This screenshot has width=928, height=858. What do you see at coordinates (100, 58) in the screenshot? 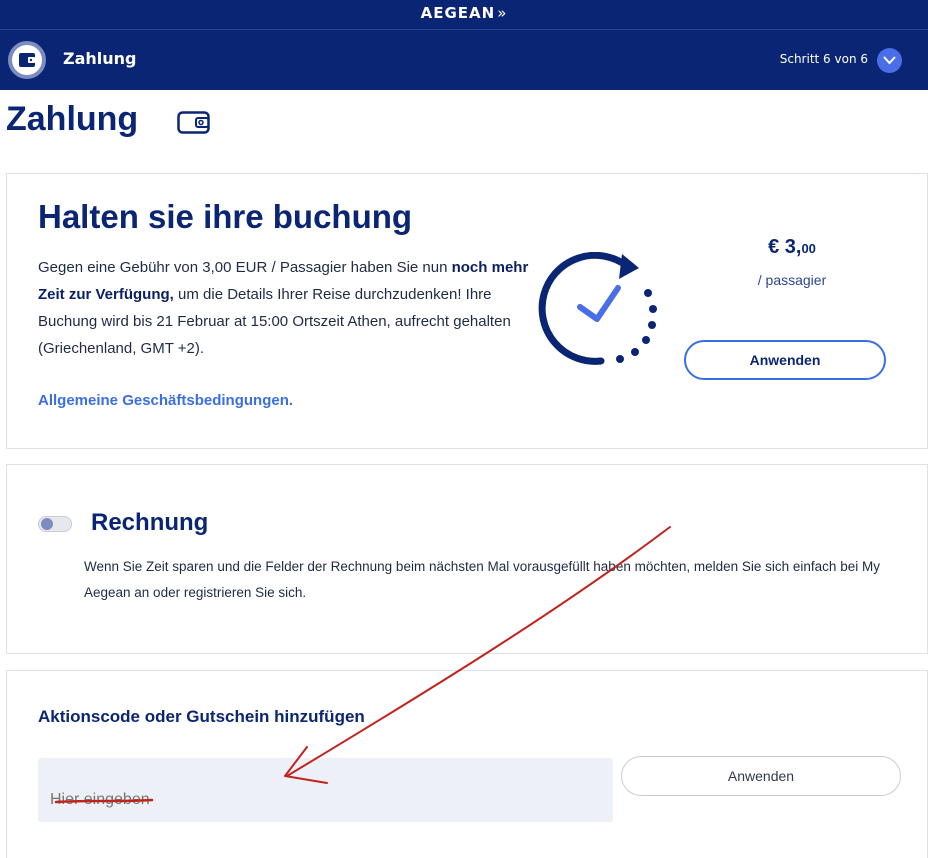
I see `step-title: Zahlung` at bounding box center [100, 58].